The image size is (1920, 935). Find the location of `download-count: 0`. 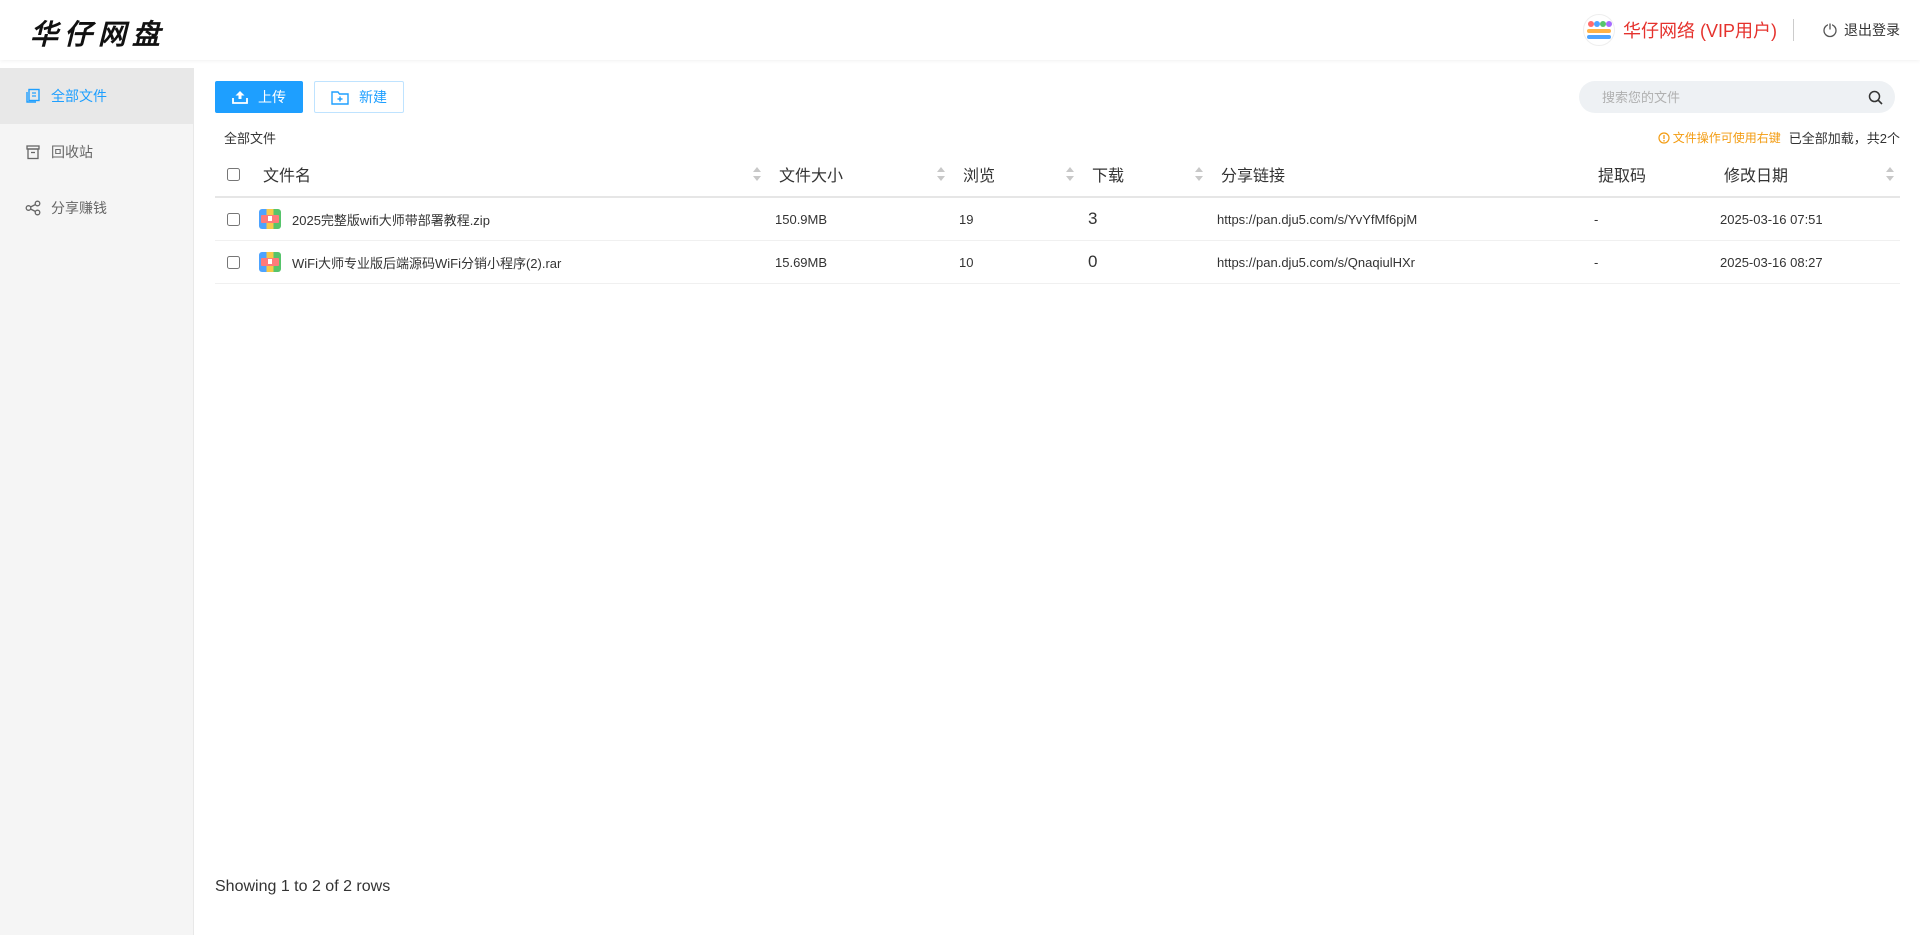

download-count: 0 is located at coordinates (1093, 261).